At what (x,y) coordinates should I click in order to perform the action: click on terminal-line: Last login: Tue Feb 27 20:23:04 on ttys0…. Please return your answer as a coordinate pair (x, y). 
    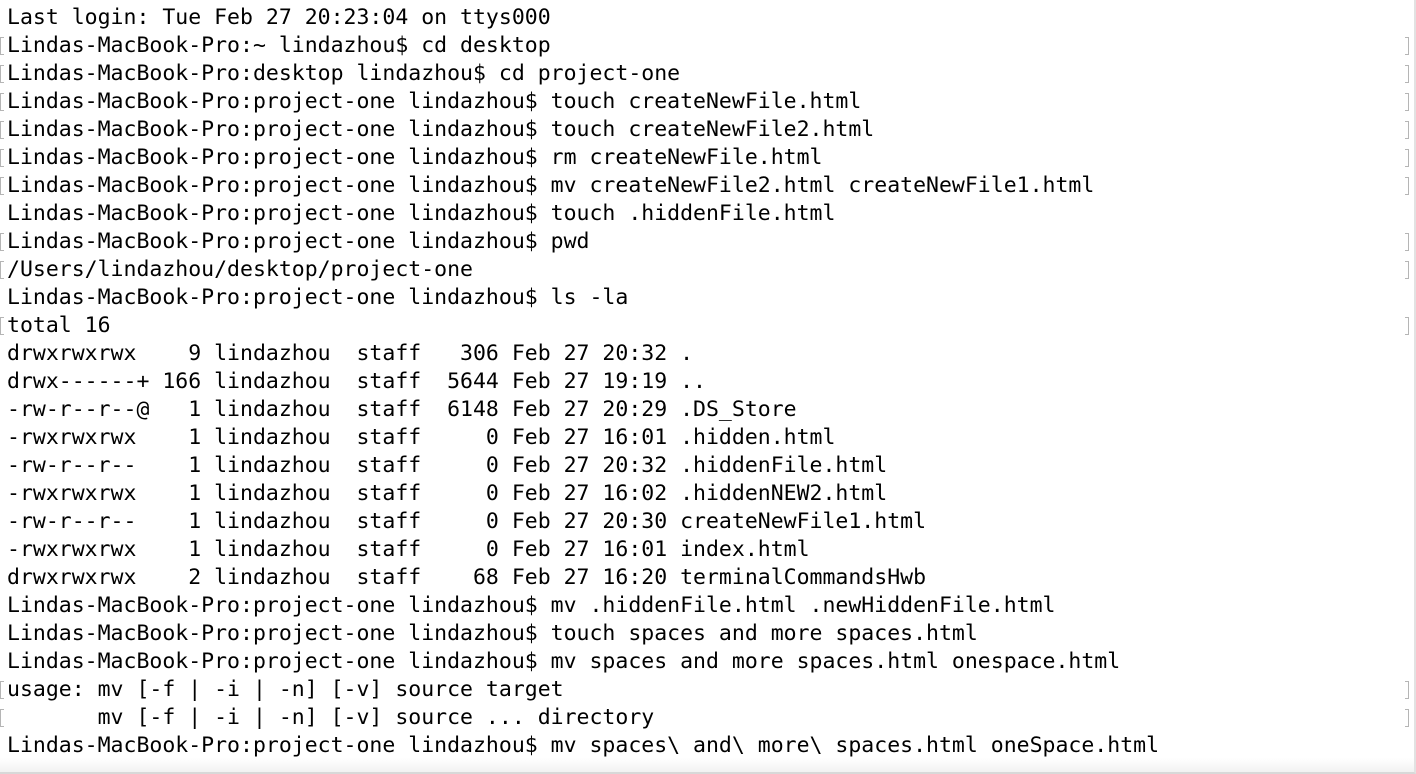
    Looking at the image, I should click on (700, 18).